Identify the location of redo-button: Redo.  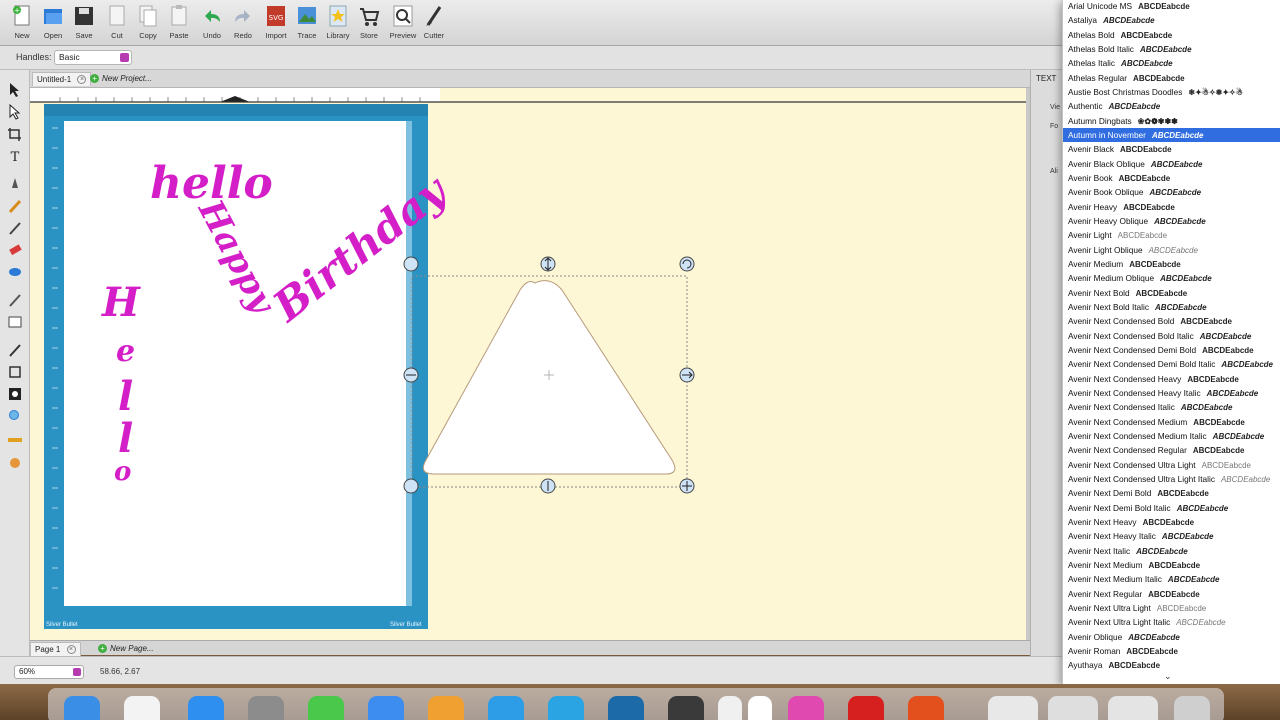
(243, 22).